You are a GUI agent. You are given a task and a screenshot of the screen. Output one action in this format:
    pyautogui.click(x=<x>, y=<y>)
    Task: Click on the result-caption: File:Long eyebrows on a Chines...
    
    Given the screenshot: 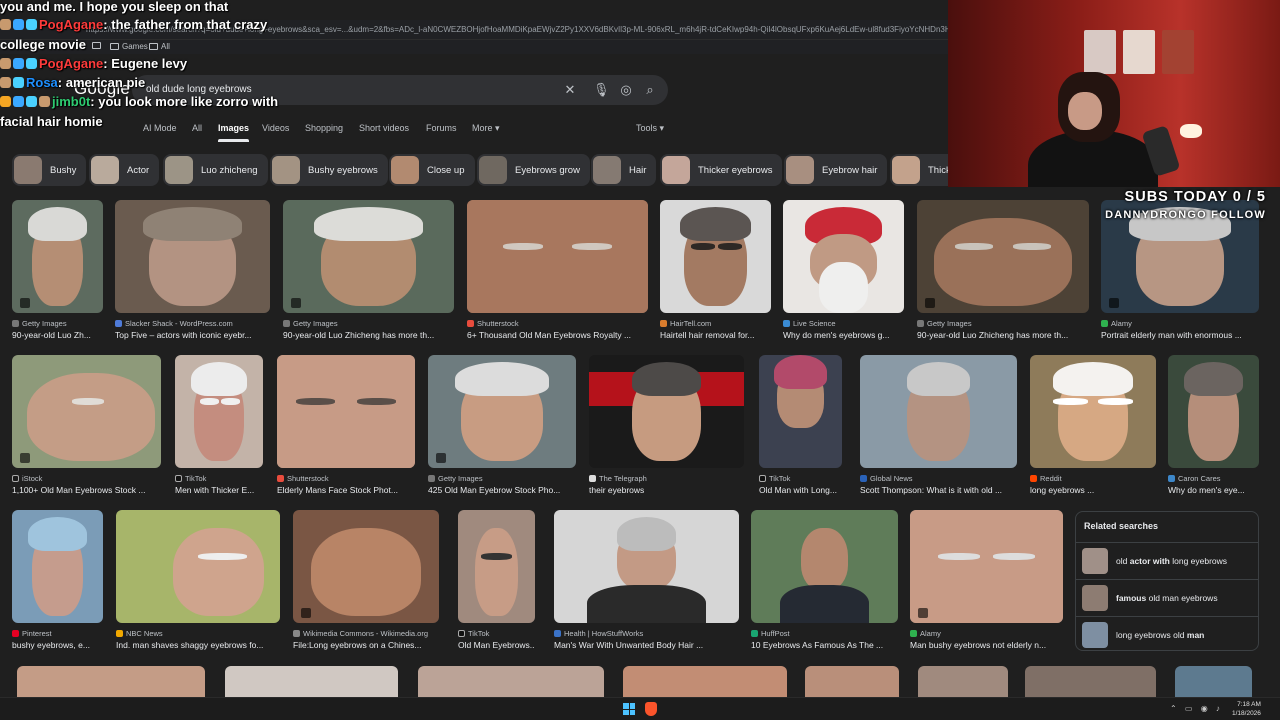 What is the action you would take?
    pyautogui.click(x=366, y=645)
    